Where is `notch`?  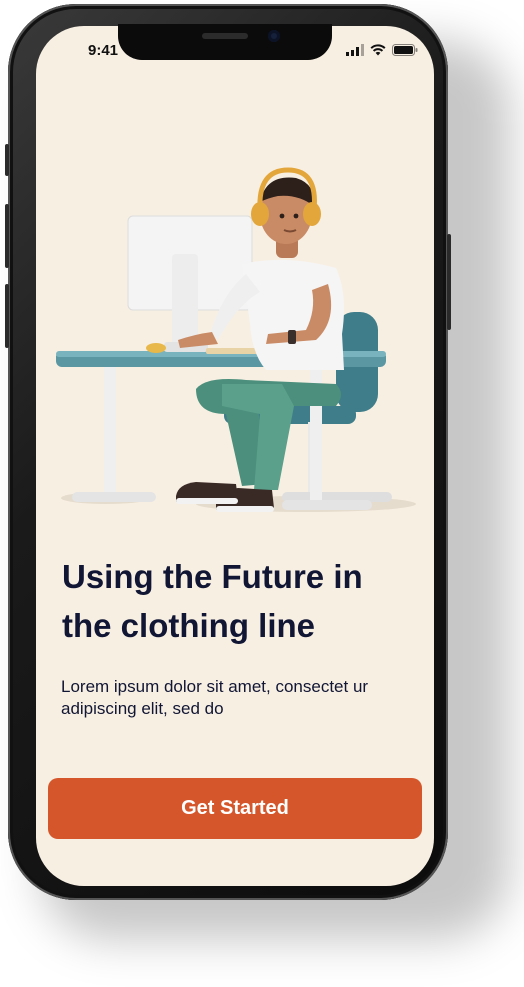 notch is located at coordinates (225, 42).